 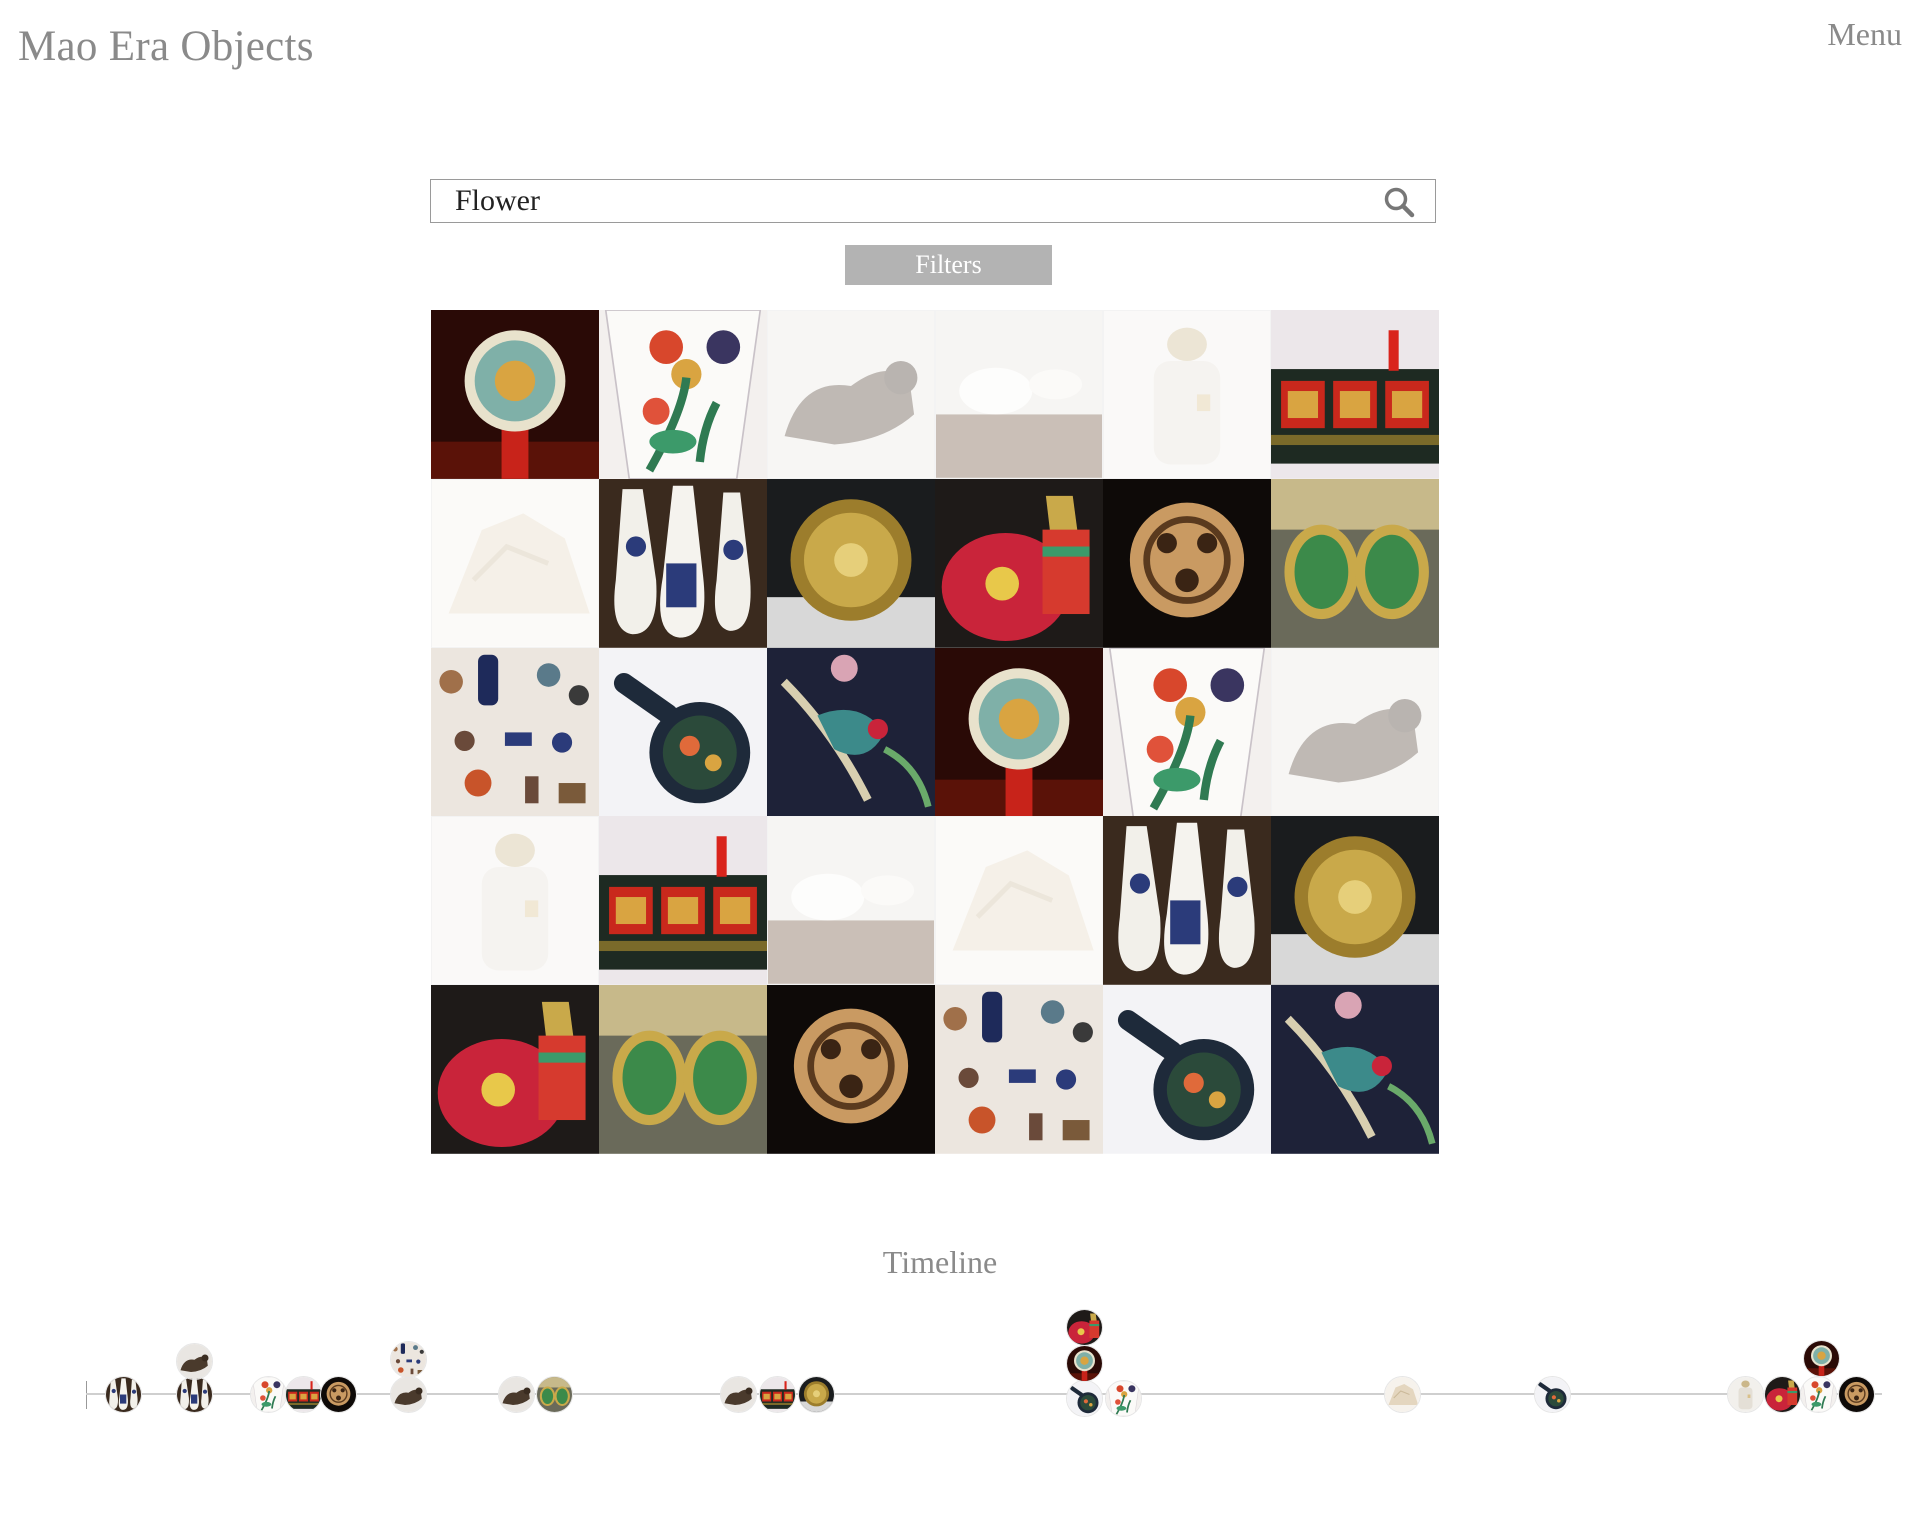 What do you see at coordinates (816, 1394) in the screenshot?
I see `timeline-item-gold-flower-disc` at bounding box center [816, 1394].